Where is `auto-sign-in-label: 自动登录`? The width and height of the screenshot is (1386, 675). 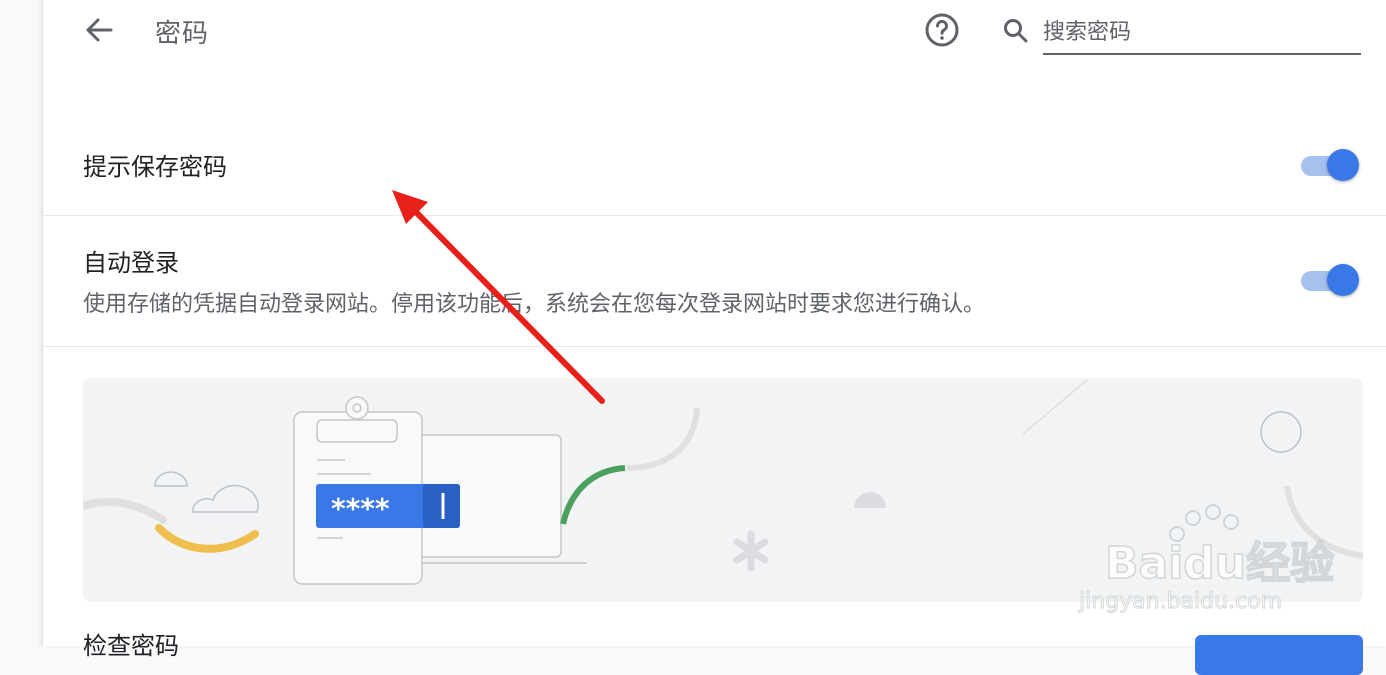
auto-sign-in-label: 自动登录 is located at coordinates (131, 263).